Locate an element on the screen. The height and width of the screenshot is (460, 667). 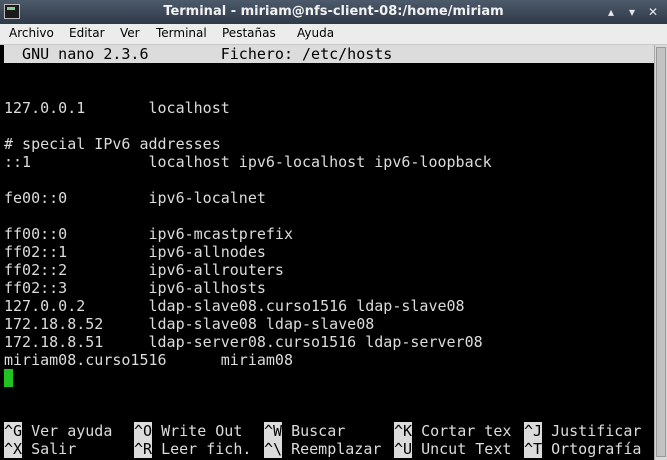
vertical-scrollbar is located at coordinates (660, 252).